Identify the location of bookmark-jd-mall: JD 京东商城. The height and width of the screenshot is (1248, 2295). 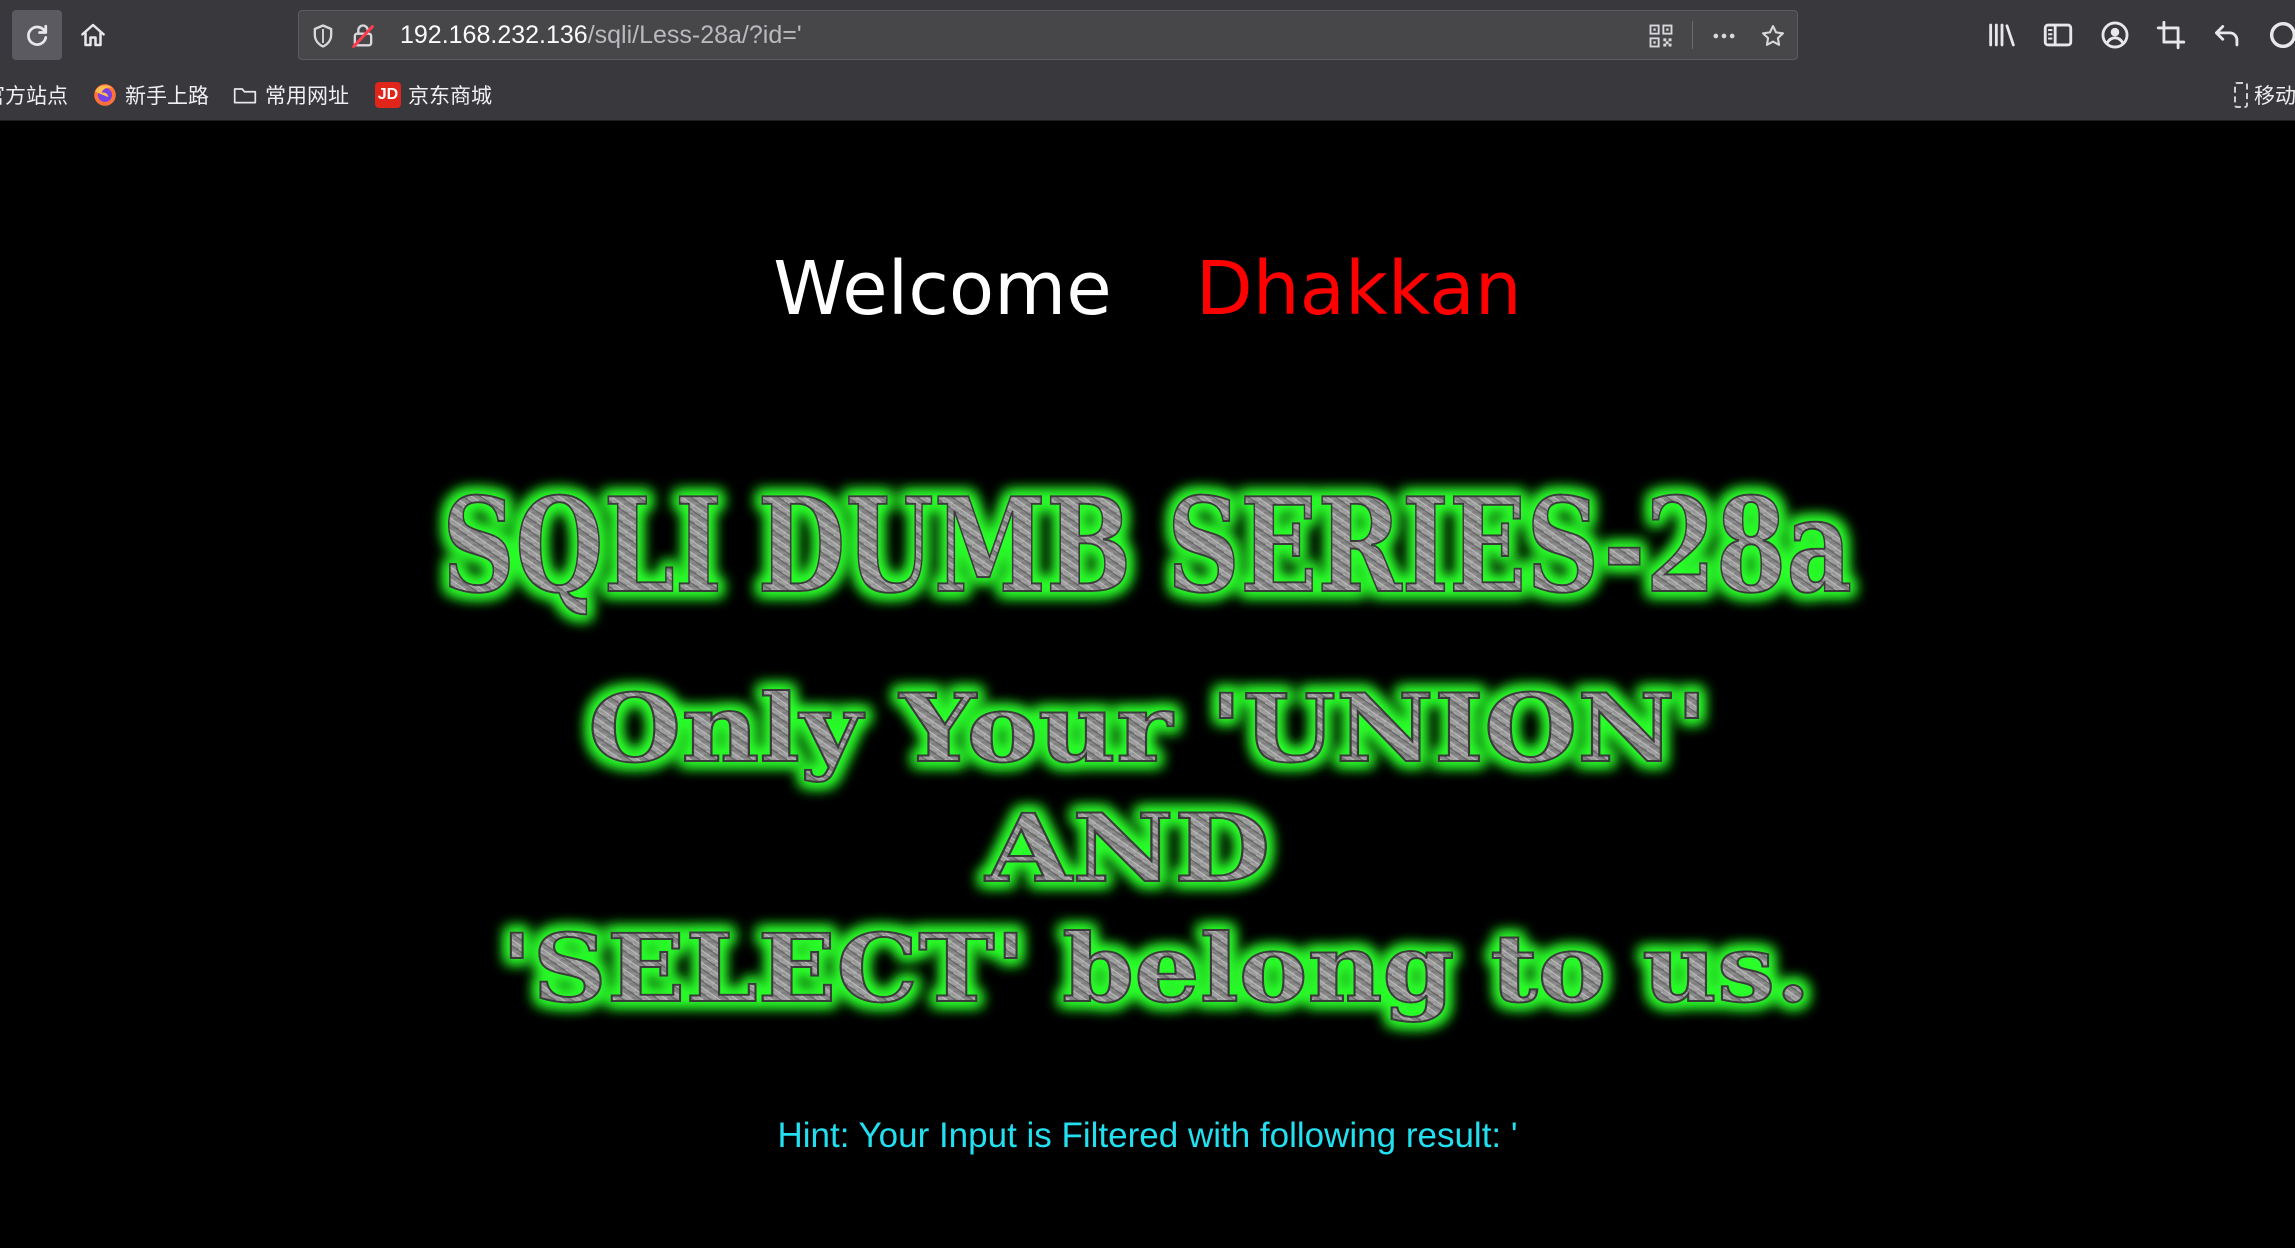
(433, 95).